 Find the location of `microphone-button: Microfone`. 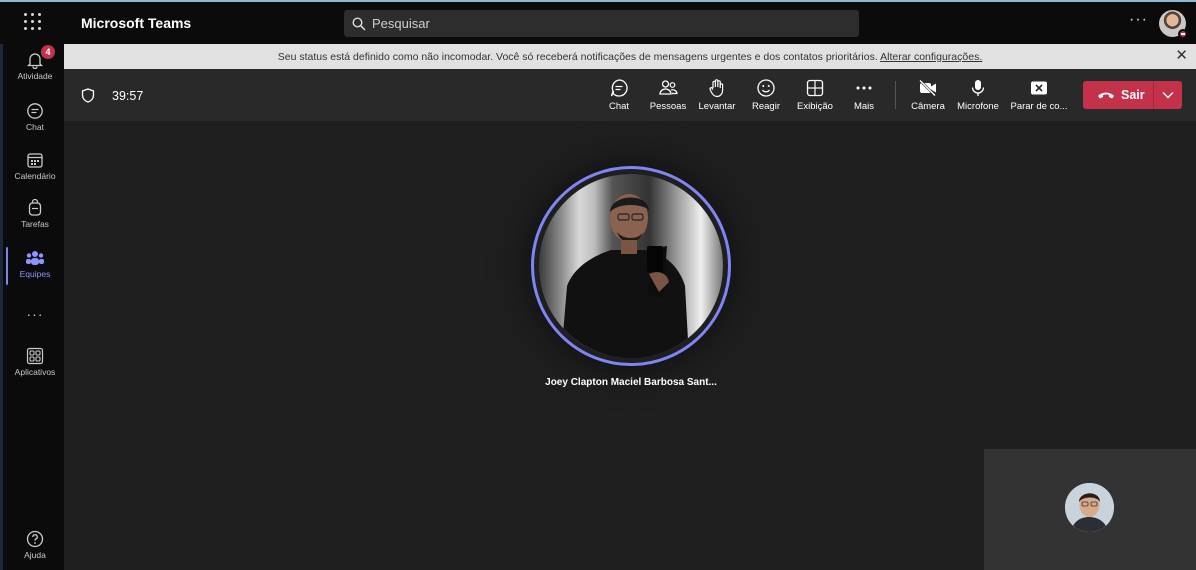

microphone-button: Microfone is located at coordinates (978, 95).